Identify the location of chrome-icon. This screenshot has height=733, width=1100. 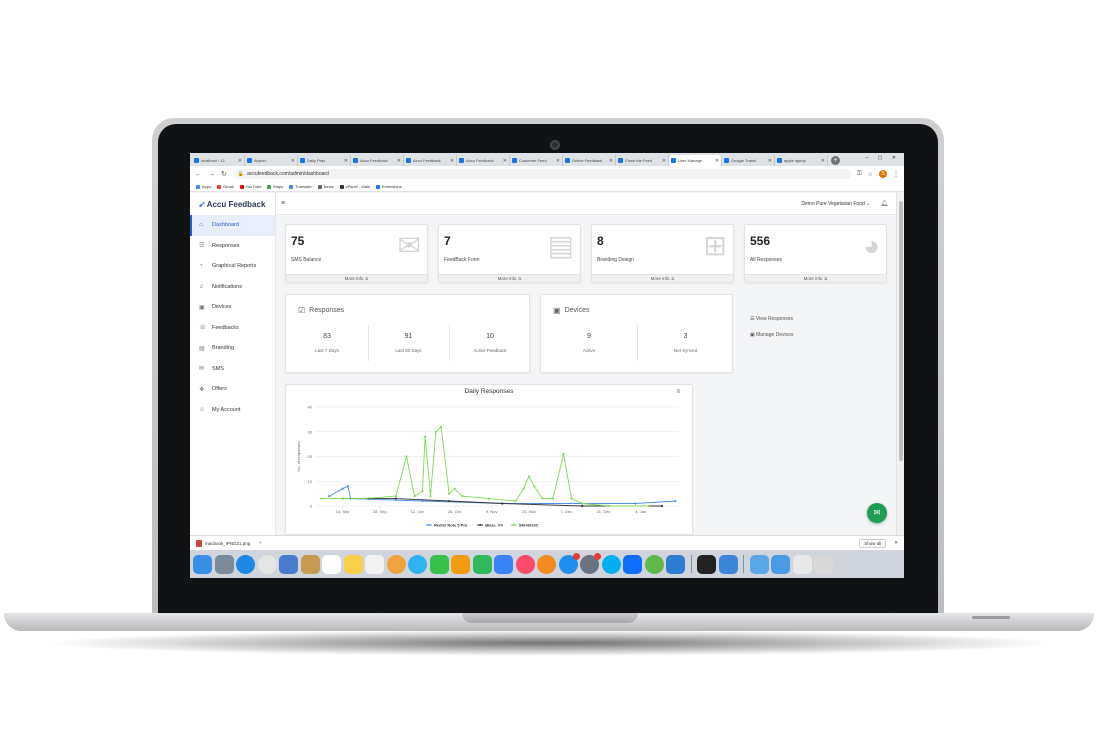
(267, 564).